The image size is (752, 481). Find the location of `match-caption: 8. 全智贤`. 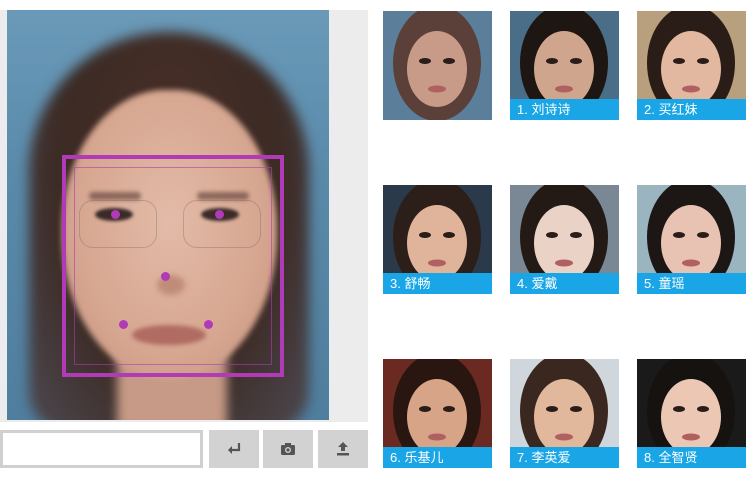

match-caption: 8. 全智贤 is located at coordinates (691, 457).